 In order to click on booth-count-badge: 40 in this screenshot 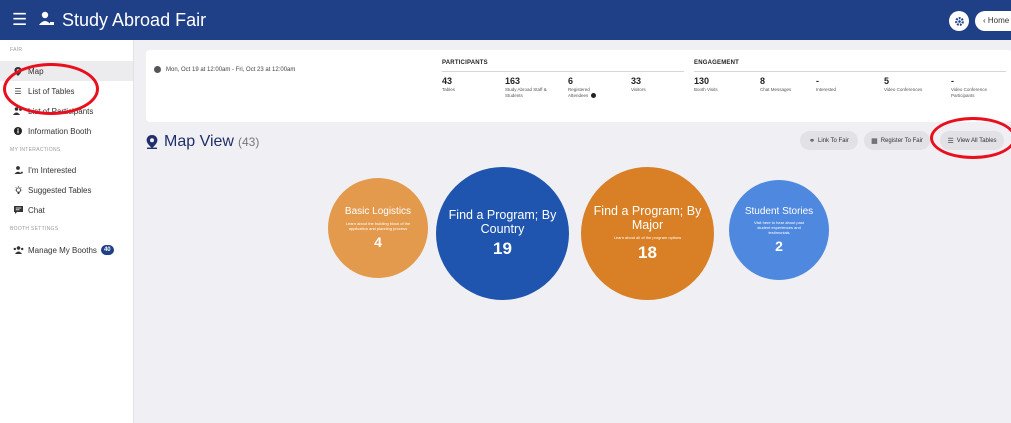, I will do `click(107, 250)`.